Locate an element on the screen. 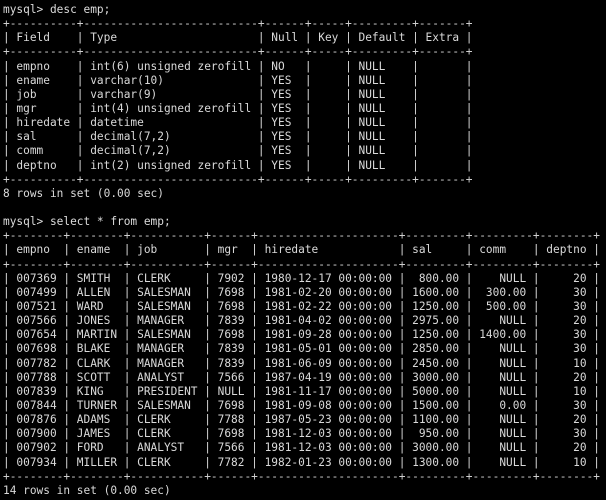  result-status: 14 rows in set (0.00 sec) is located at coordinates (87, 490).